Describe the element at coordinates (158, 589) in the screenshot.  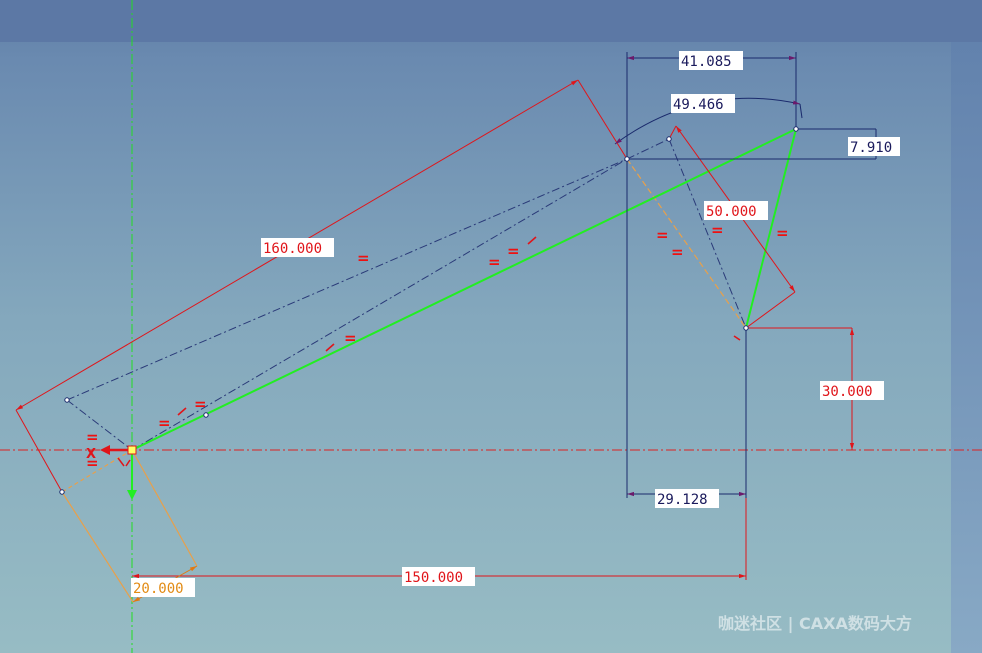
I see `dimension-20-000: 20.000` at that location.